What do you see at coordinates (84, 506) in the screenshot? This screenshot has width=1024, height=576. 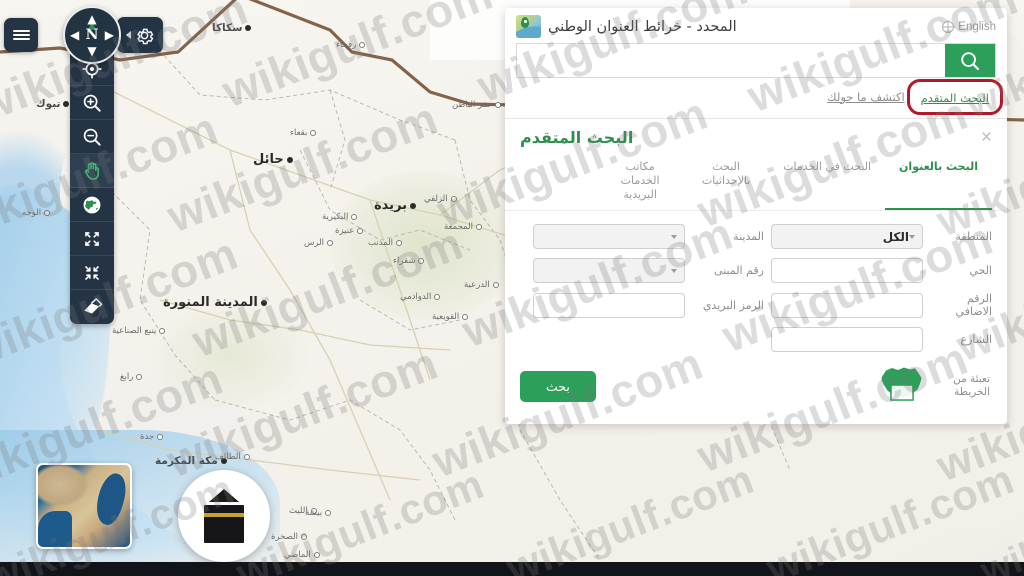 I see `basemap-switcher-thumbnail` at bounding box center [84, 506].